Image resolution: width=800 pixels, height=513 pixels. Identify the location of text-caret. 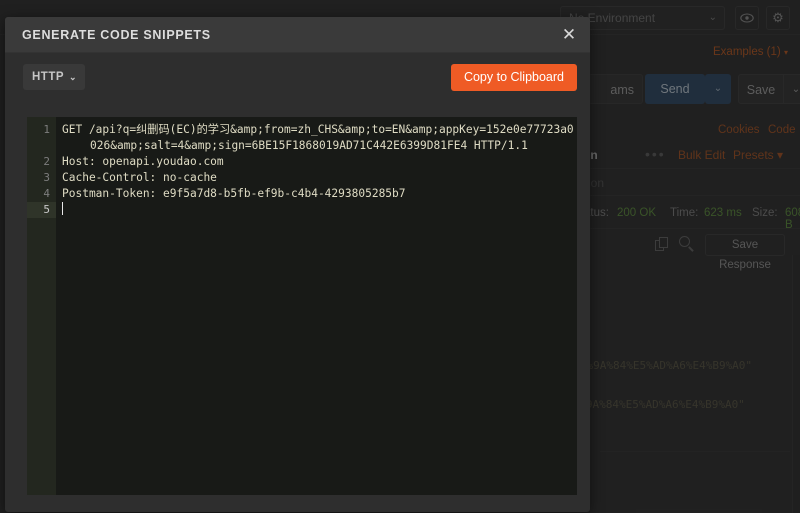
(62, 208).